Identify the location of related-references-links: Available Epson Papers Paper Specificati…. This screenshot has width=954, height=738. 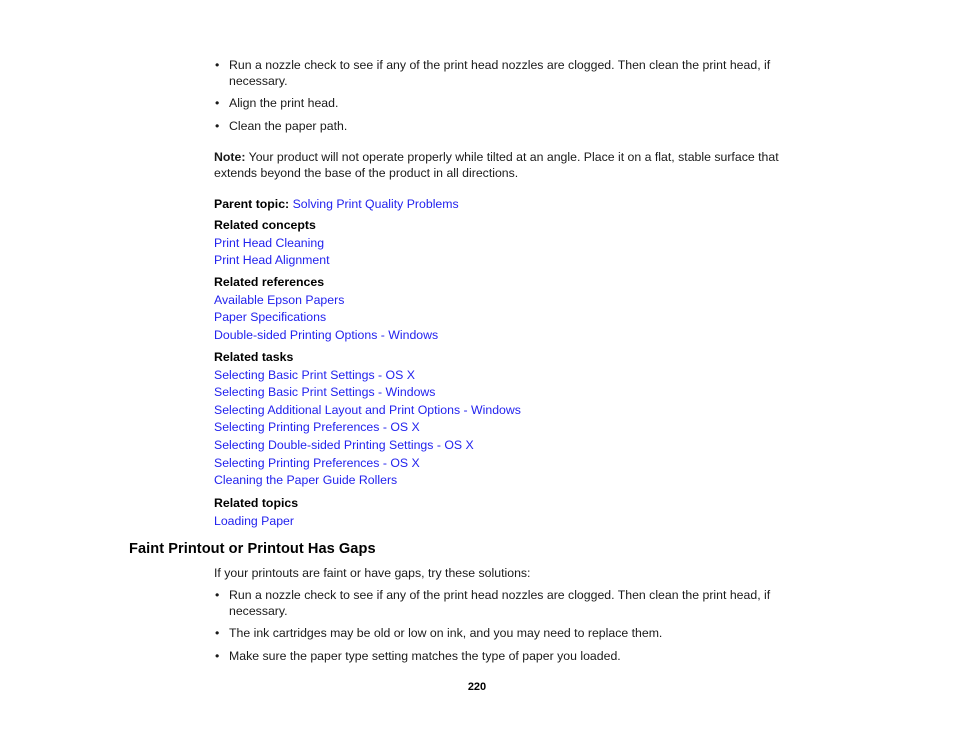
(516, 318).